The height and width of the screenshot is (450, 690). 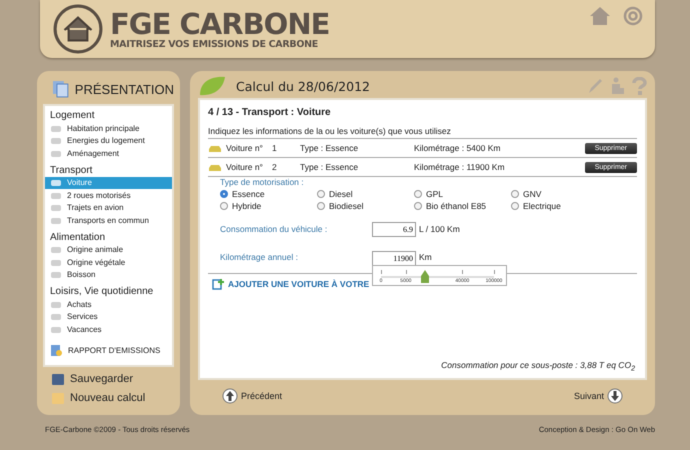 What do you see at coordinates (598, 396) in the screenshot?
I see `next-button: Suivant` at bounding box center [598, 396].